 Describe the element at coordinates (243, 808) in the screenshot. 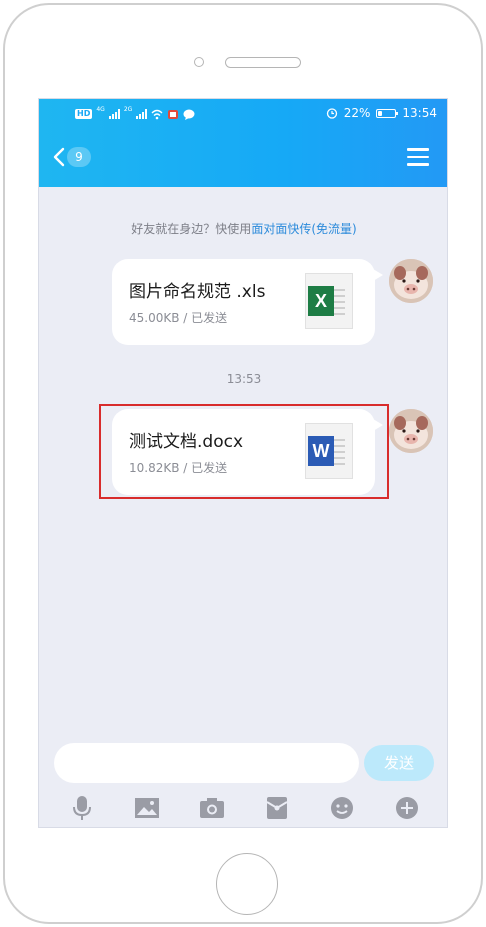

I see `input-toolbar` at that location.